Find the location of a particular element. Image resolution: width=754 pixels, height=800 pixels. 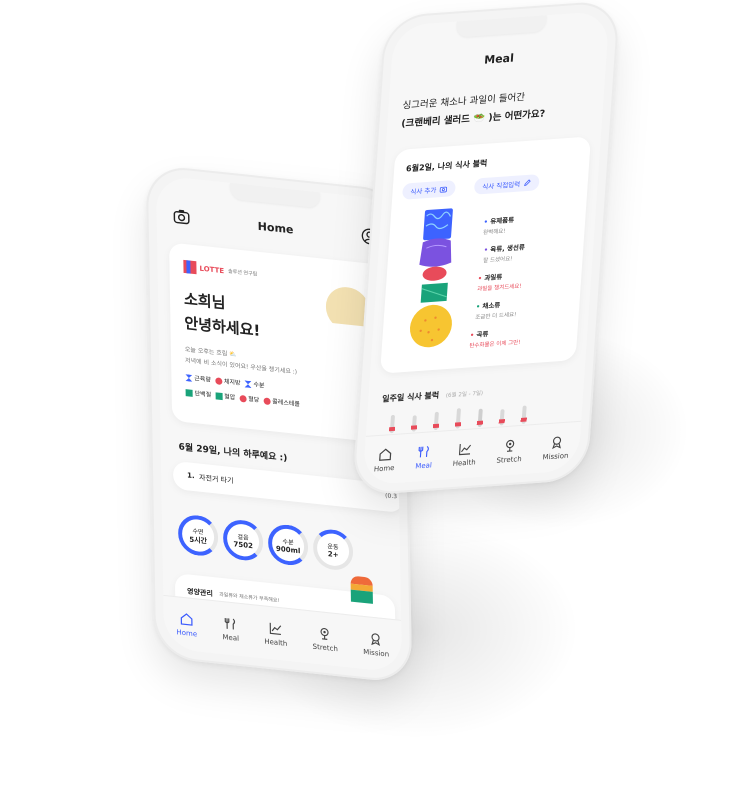

activity-value: (0.3 is located at coordinates (391, 496).